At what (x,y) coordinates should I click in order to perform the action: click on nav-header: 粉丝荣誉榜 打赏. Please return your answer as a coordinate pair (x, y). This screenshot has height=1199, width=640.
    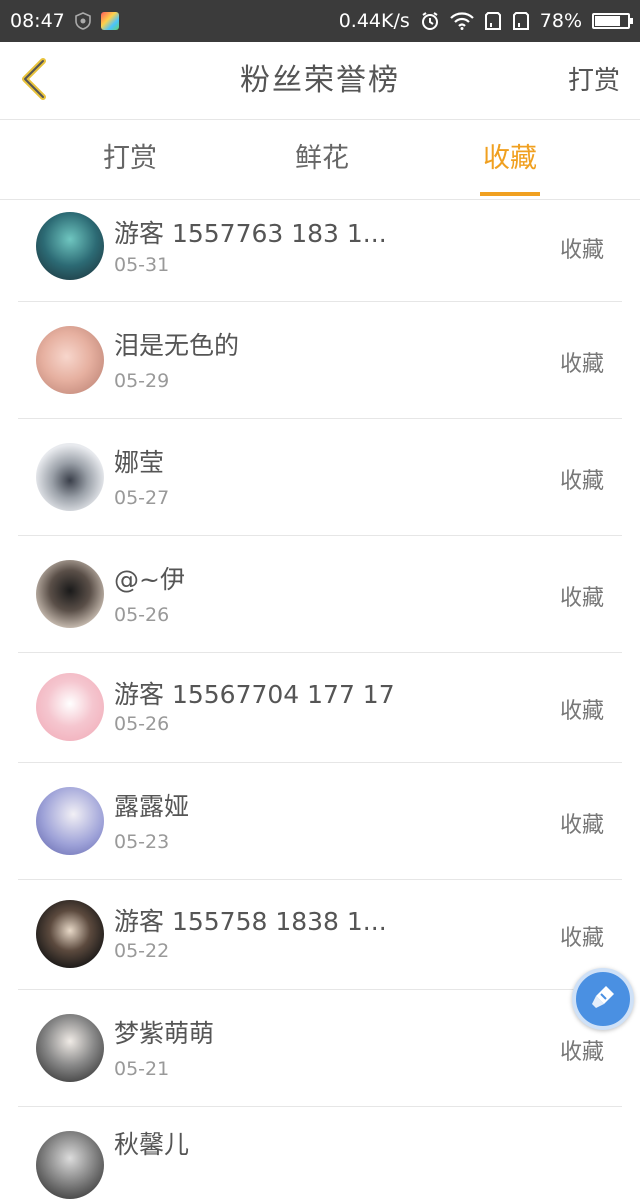
    Looking at the image, I should click on (320, 81).